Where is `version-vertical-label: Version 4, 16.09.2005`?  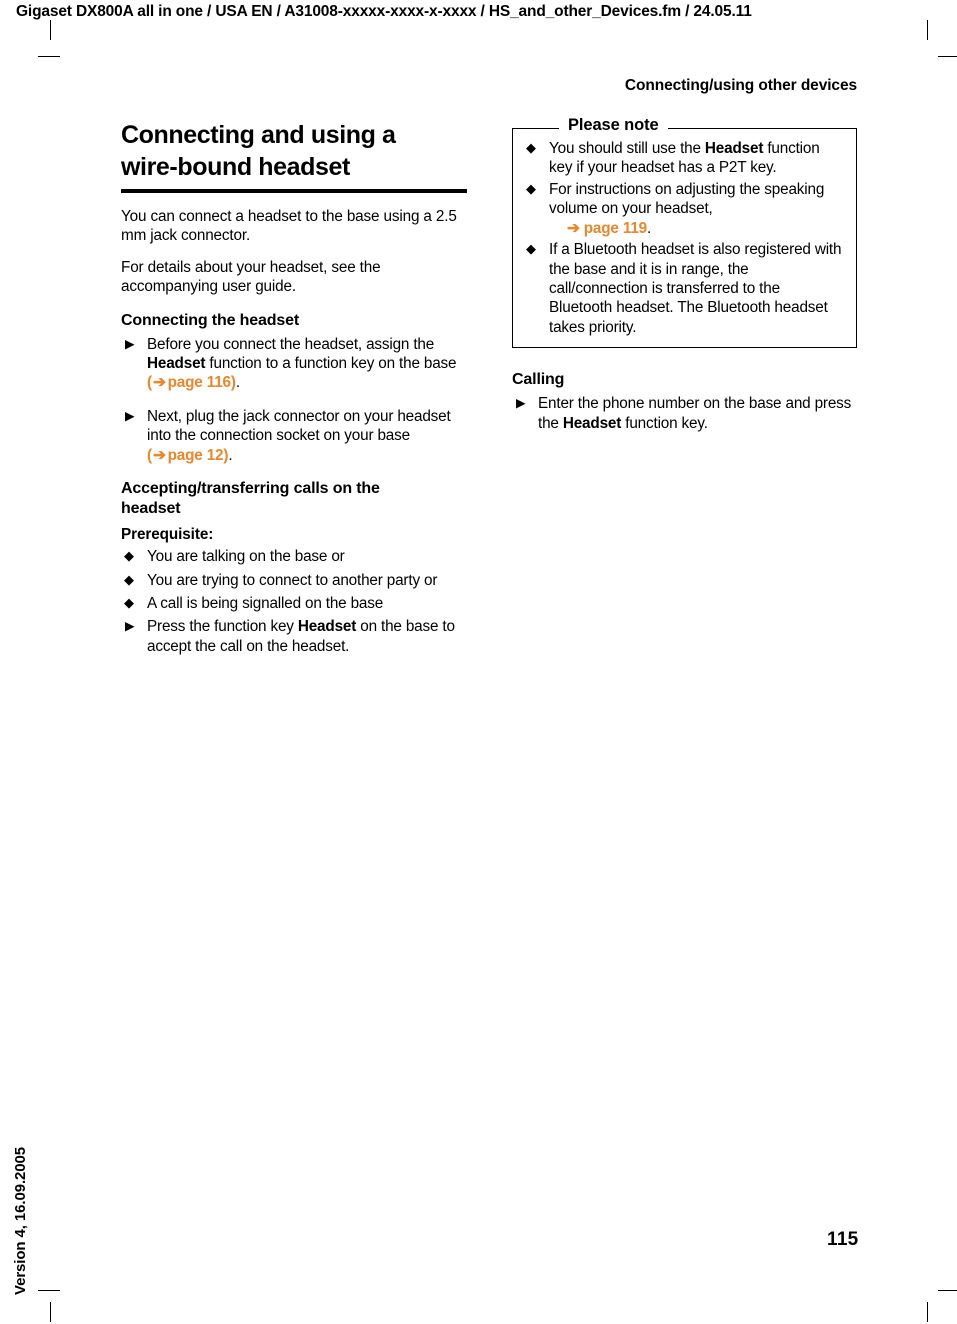 version-vertical-label: Version 4, 16.09.2005 is located at coordinates (20, 1220).